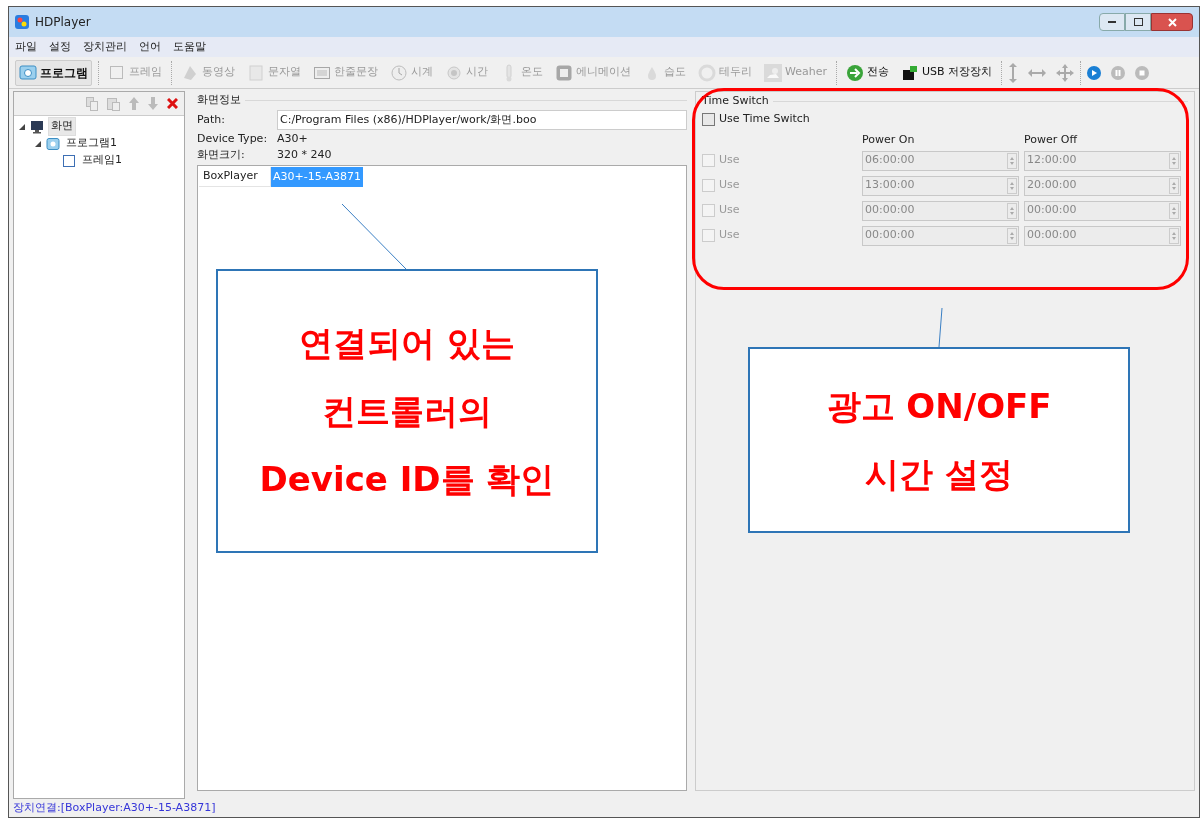  I want to click on app-icon, so click(22, 22).